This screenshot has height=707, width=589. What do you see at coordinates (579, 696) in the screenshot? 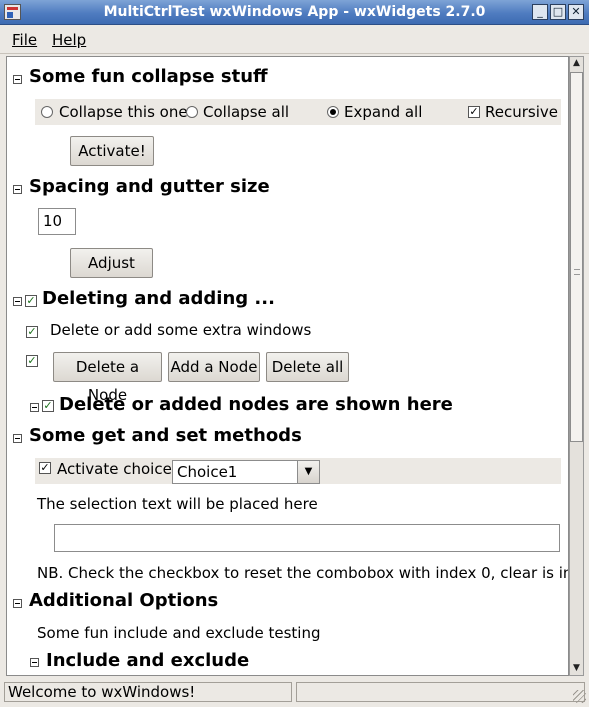
I see `resize-grip-icon` at bounding box center [579, 696].